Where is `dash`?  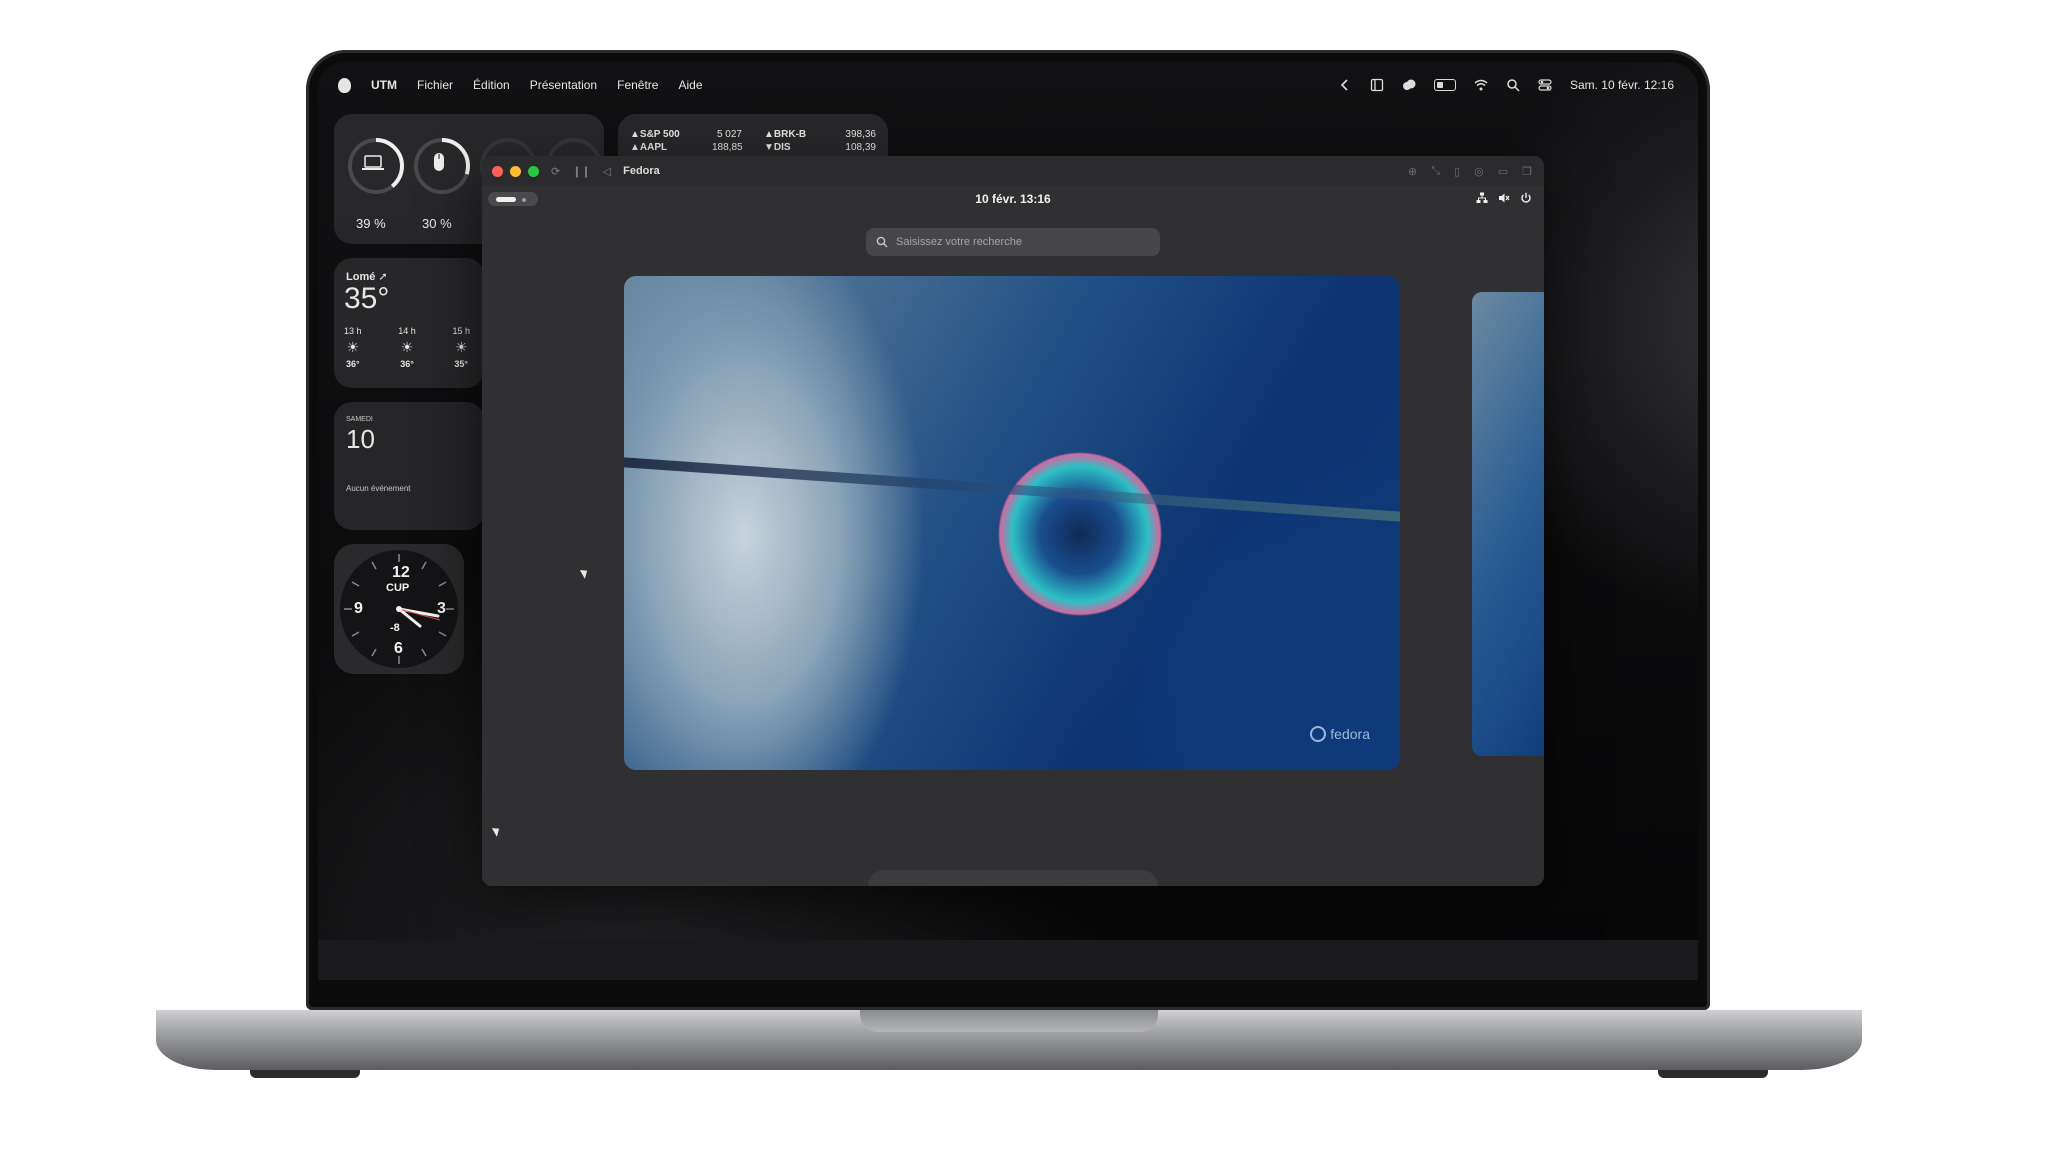
dash is located at coordinates (1013, 878).